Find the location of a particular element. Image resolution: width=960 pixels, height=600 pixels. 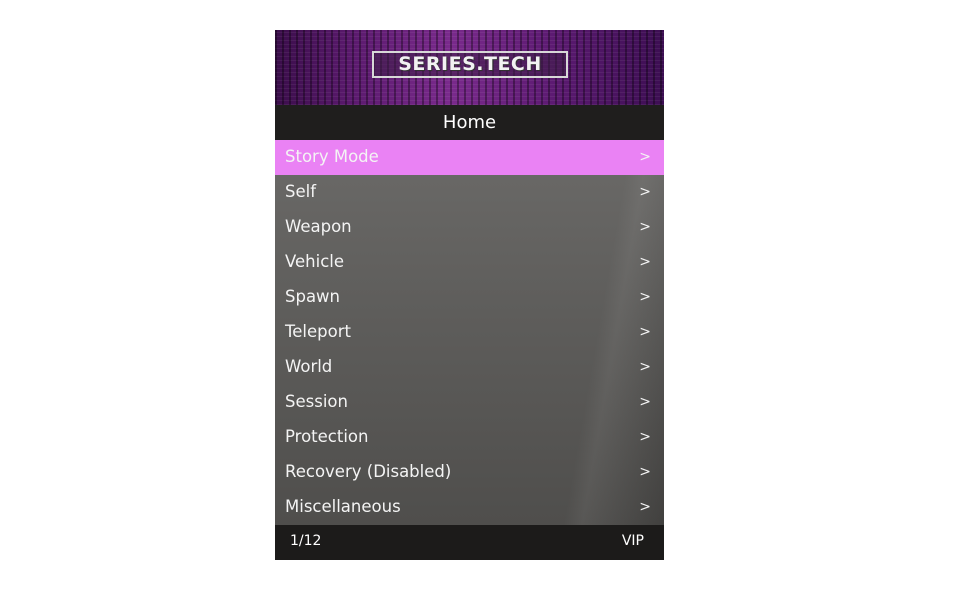

menu-item-label: Protection is located at coordinates (327, 436).